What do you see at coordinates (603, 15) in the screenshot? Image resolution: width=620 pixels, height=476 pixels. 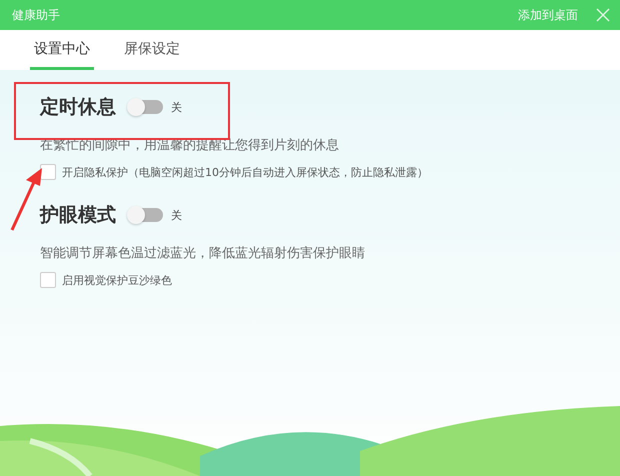 I see `close-icon` at bounding box center [603, 15].